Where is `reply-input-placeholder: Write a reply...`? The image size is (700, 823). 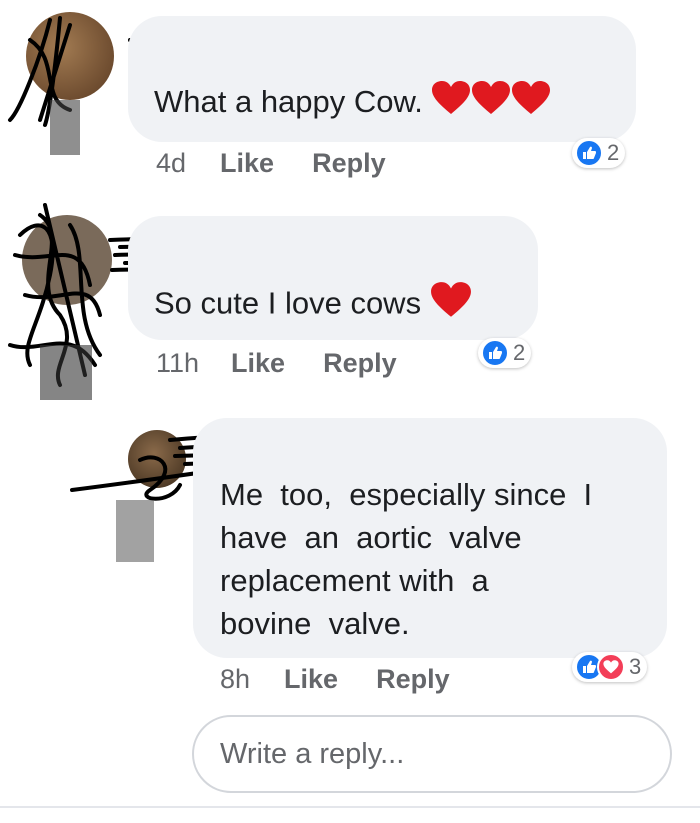
reply-input-placeholder: Write a reply... is located at coordinates (312, 753).